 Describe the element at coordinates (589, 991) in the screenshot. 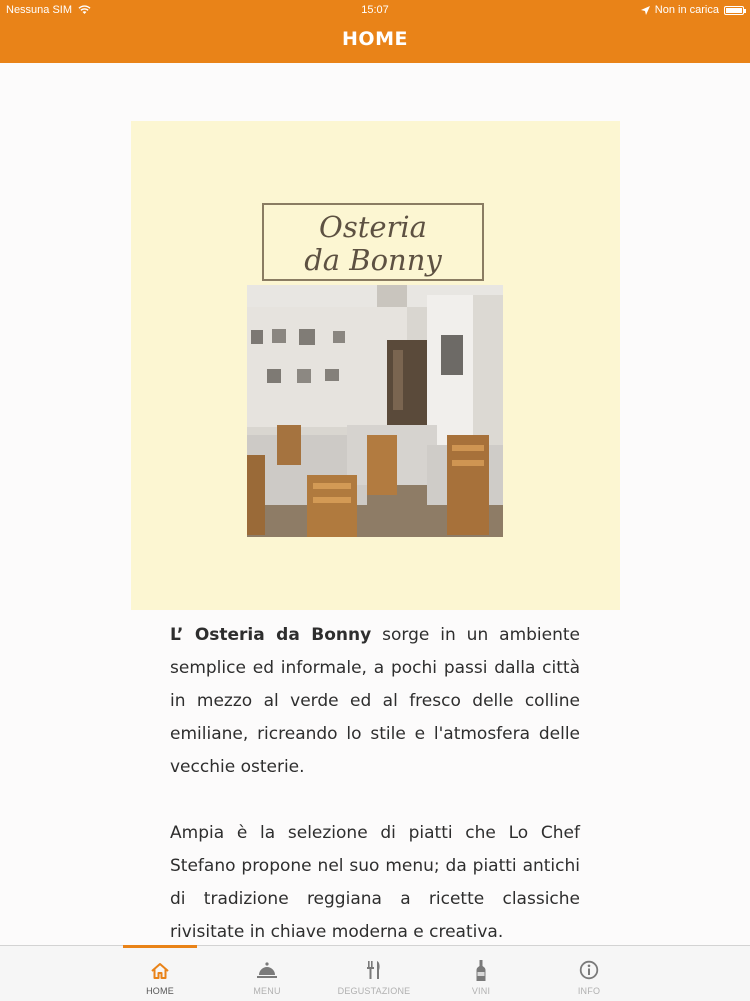

I see `tab-info-label: INFO` at that location.